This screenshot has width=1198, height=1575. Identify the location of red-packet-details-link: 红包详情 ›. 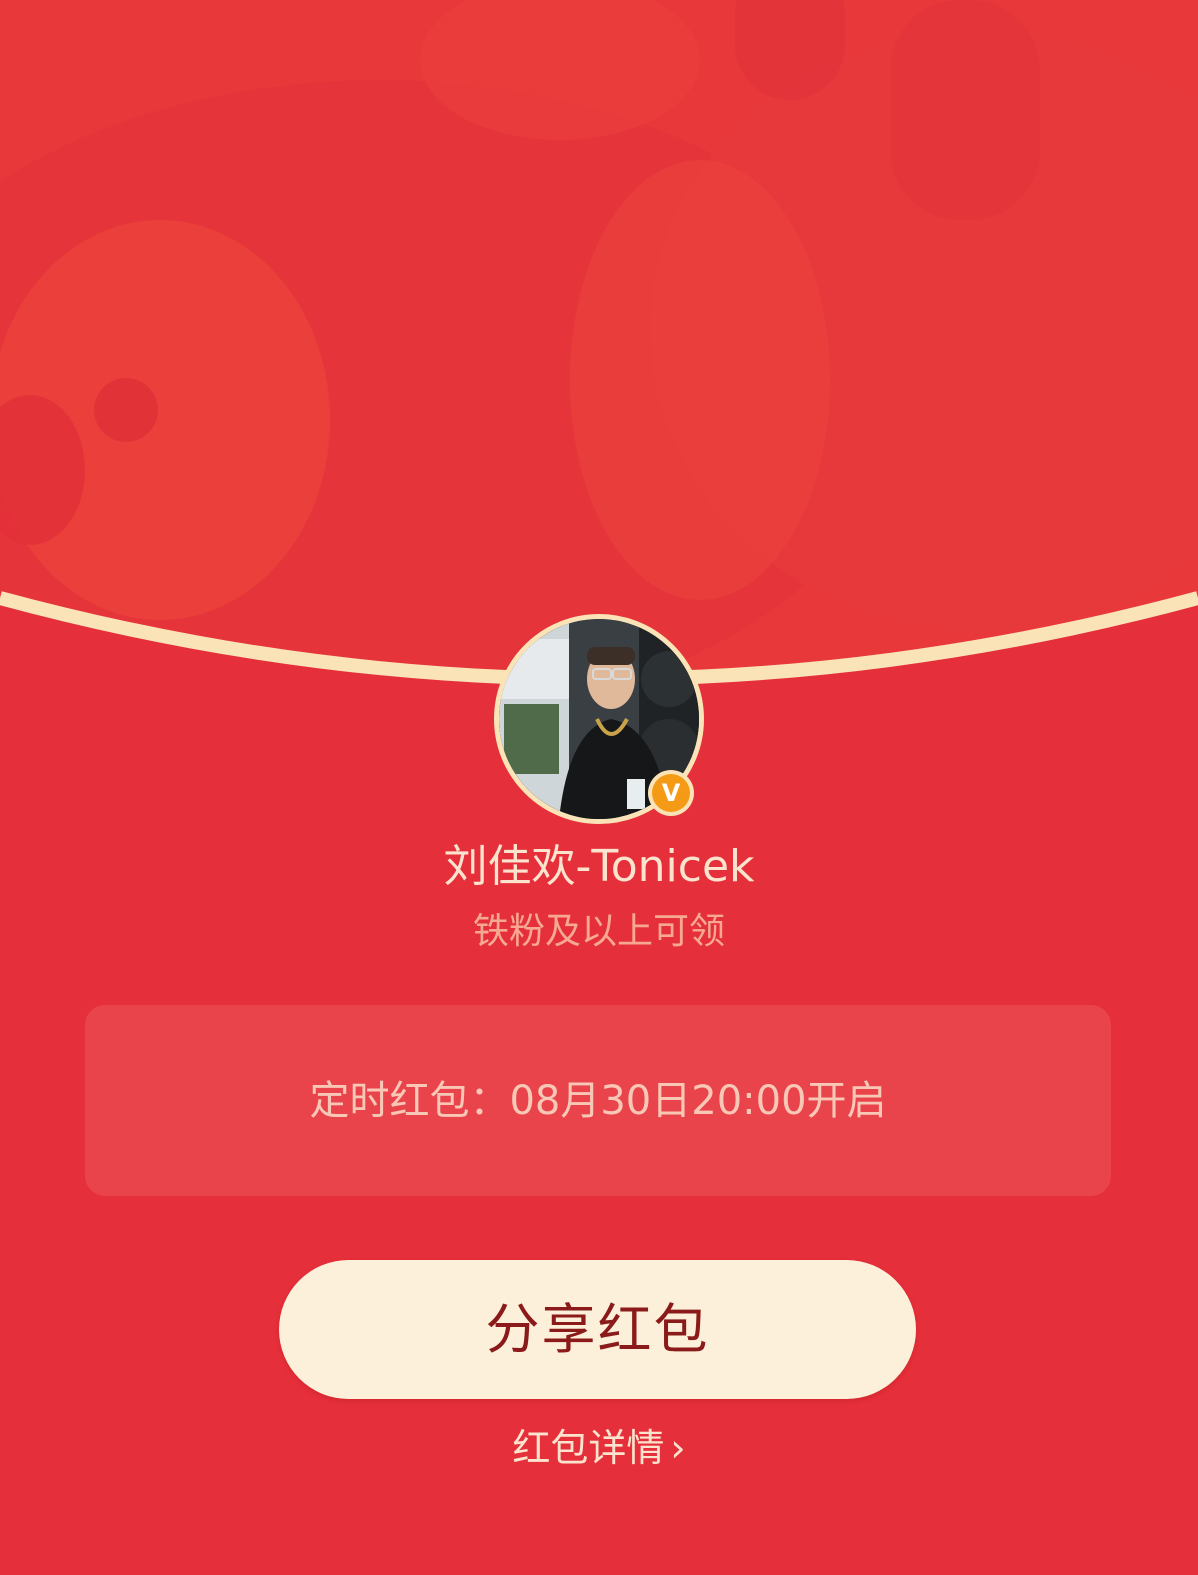
(599, 1448).